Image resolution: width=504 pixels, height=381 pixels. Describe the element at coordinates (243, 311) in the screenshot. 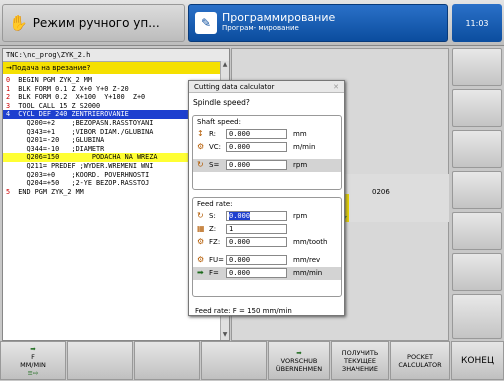

I see `feed-rate-result: Feed rate: F = 150 mm/min` at that location.